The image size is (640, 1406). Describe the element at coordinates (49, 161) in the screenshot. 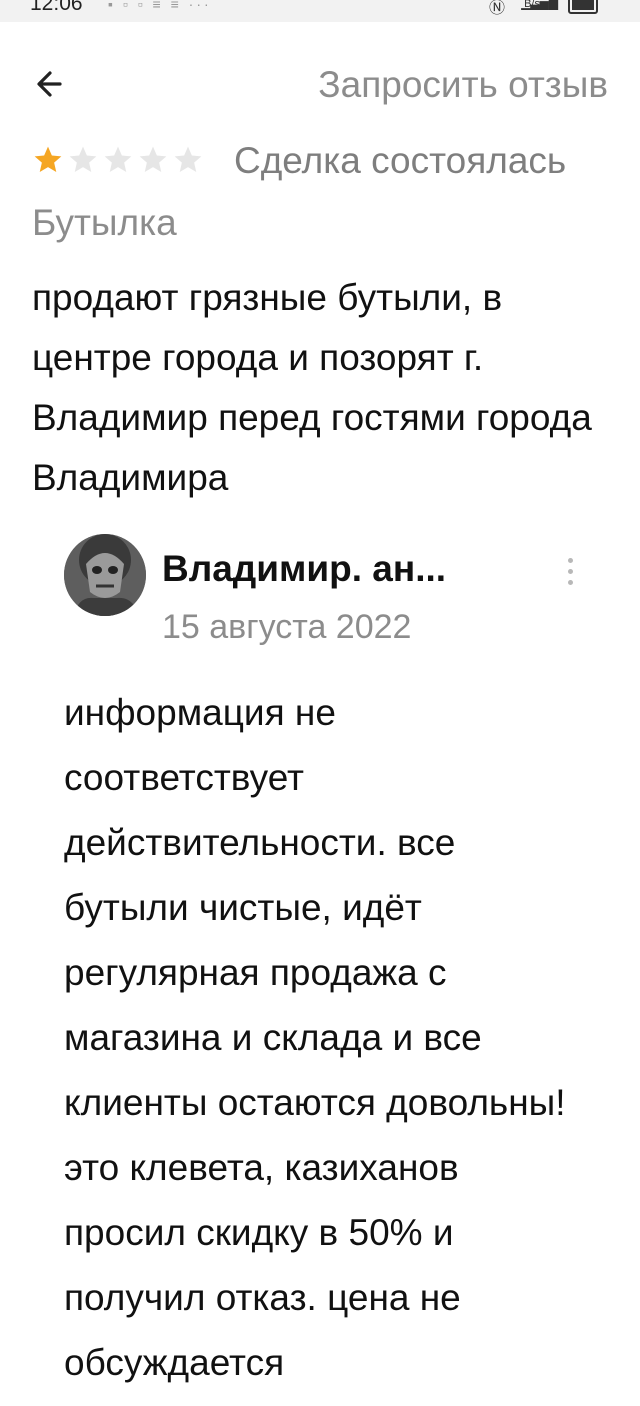

I see `star-filled-icon` at that location.